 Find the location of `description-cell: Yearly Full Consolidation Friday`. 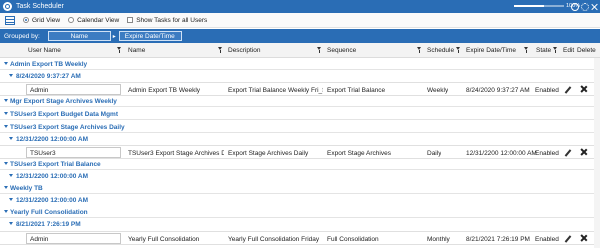

description-cell: Yearly Full Consolidation Friday is located at coordinates (274, 239).